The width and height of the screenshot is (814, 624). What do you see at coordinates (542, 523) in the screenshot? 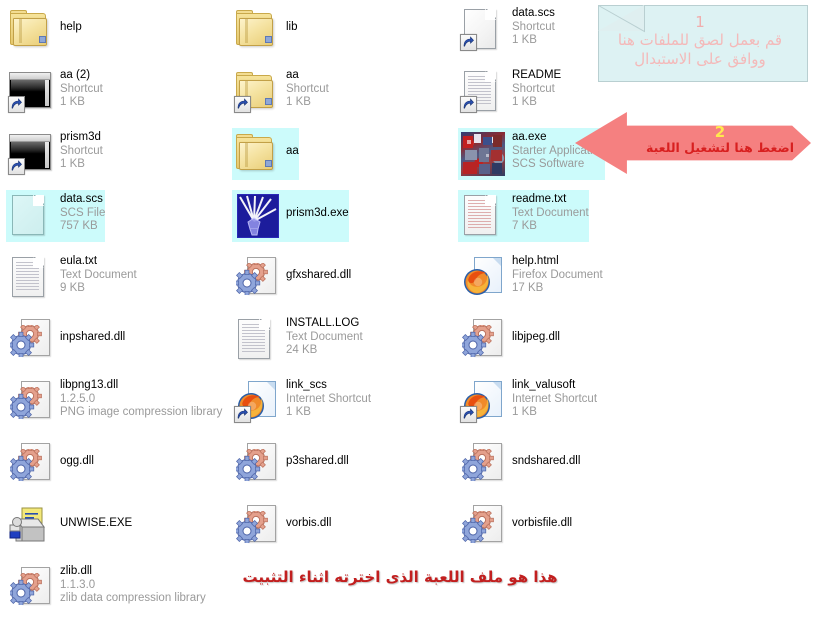
I see `file-name: vorbisfile.dll` at bounding box center [542, 523].